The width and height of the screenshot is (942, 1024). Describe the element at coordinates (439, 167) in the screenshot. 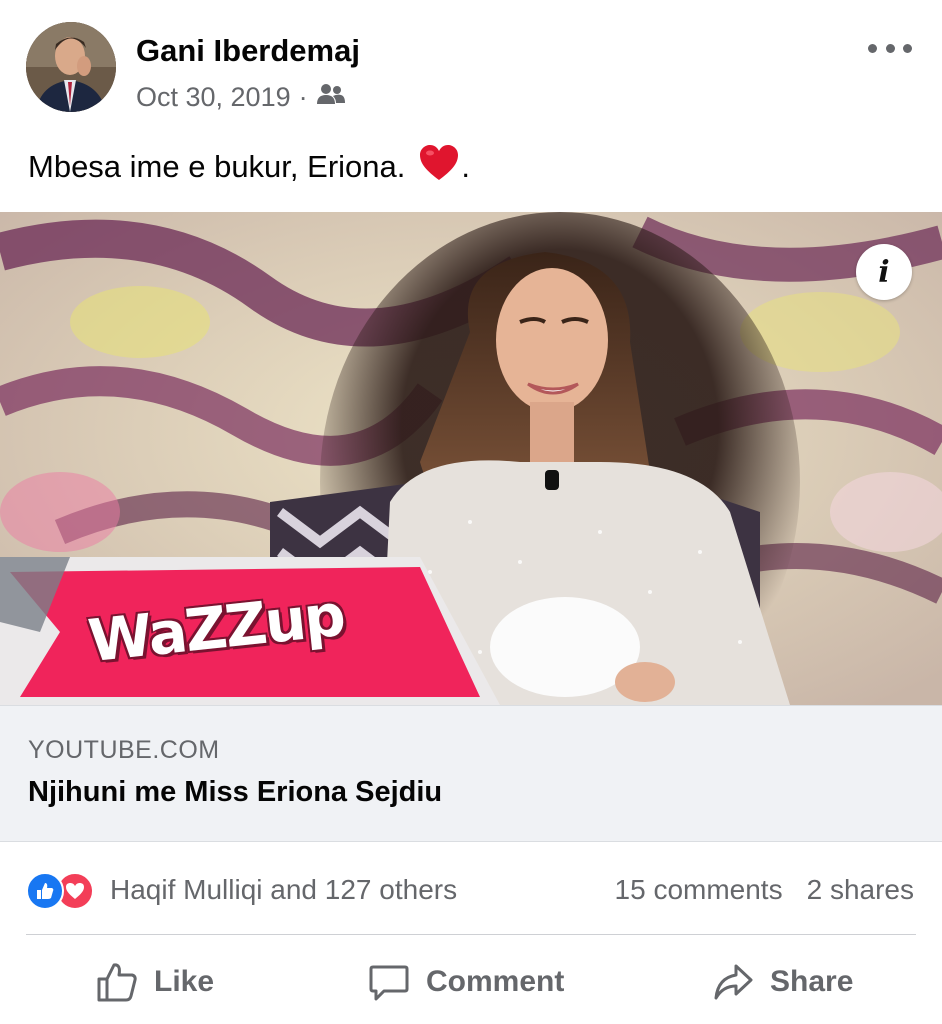

I see `heart-emoji-icon` at that location.